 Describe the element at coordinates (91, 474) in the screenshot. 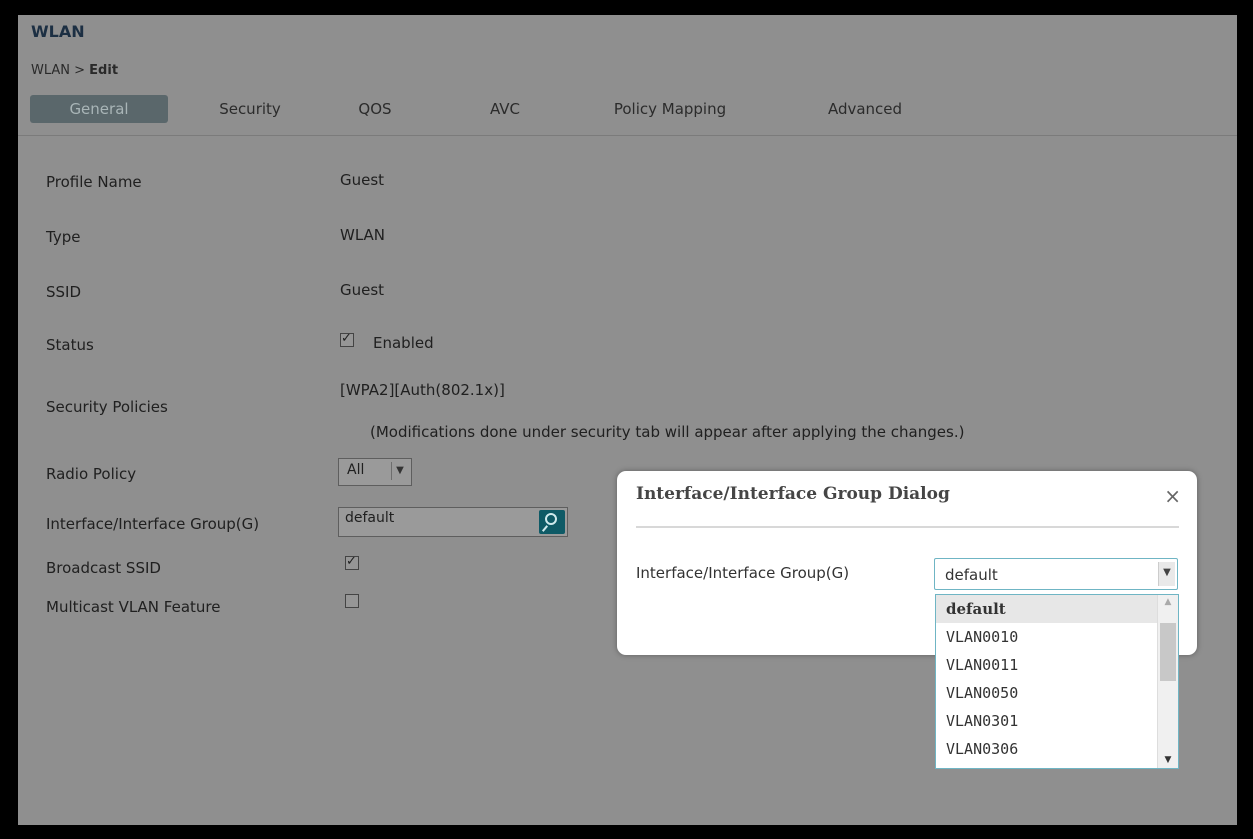

I see `radio-policy-label: Radio Policy` at that location.